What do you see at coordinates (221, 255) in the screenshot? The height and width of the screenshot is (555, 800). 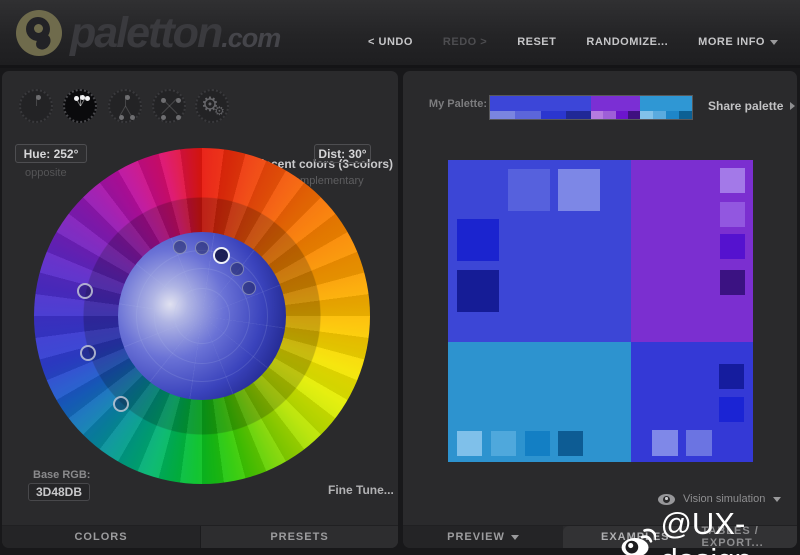 I see `shade-marker-selected` at bounding box center [221, 255].